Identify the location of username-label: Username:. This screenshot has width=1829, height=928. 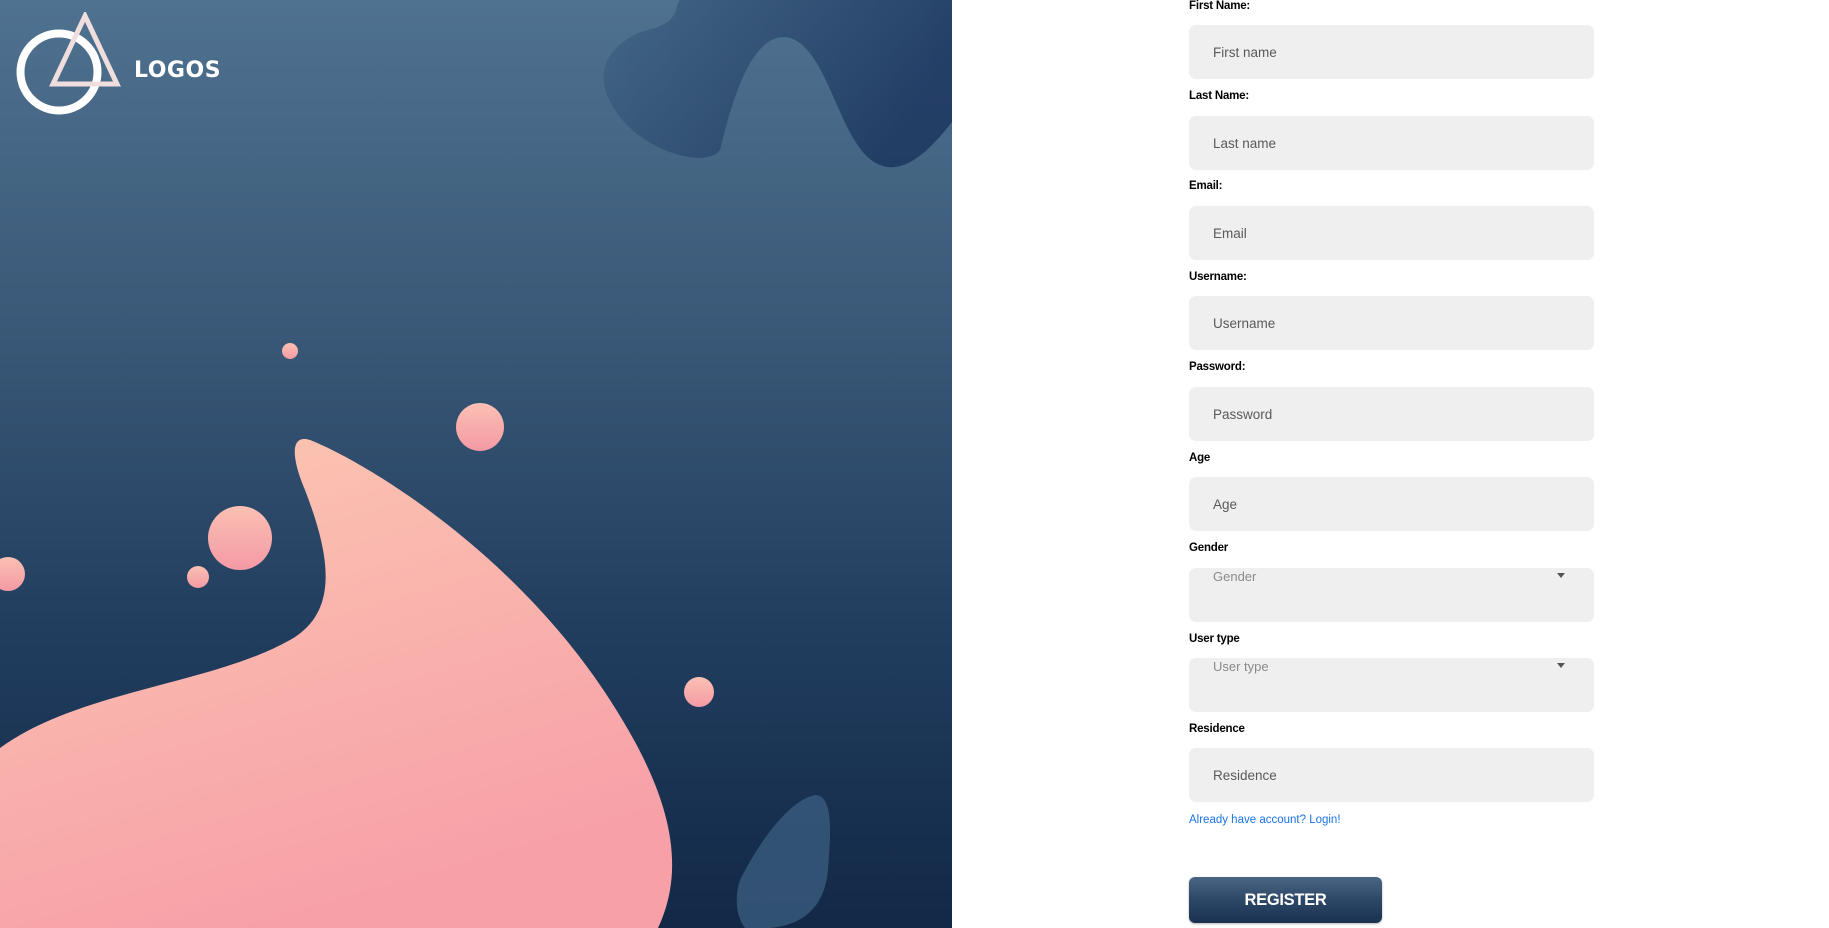
(1218, 277).